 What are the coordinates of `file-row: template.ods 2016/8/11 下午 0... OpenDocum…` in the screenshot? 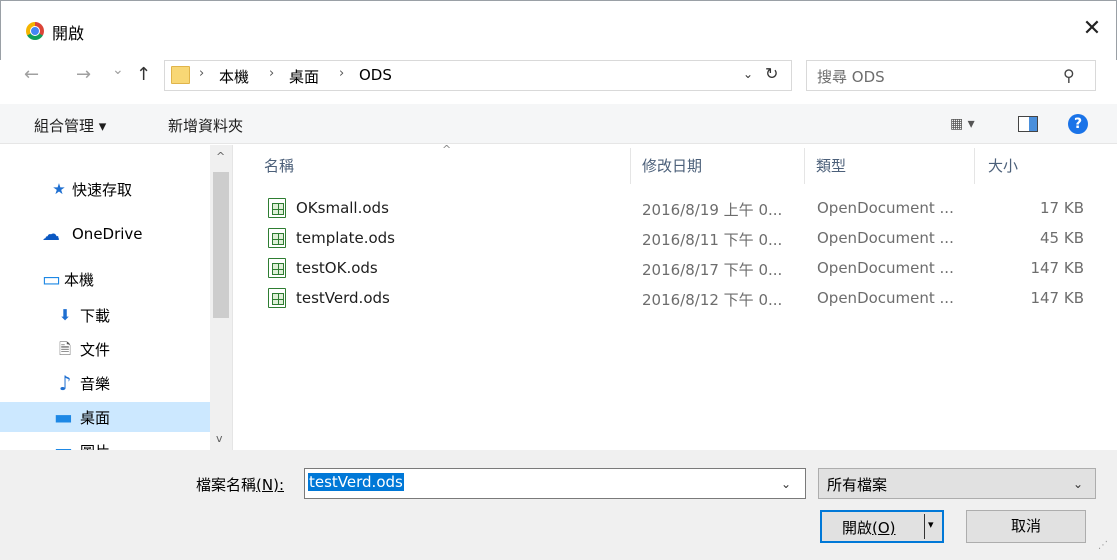 It's located at (670, 239).